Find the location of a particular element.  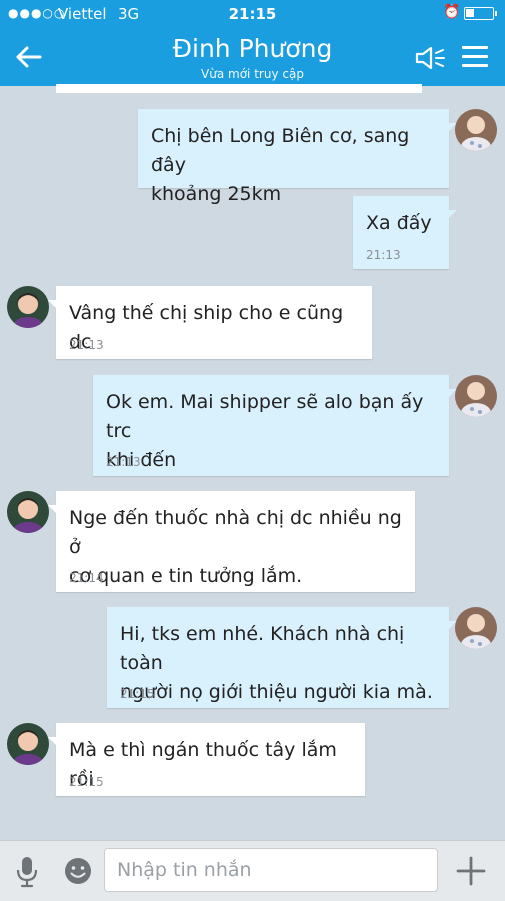

outgoing-message: Xa đấy 21:13 is located at coordinates (405, 232).